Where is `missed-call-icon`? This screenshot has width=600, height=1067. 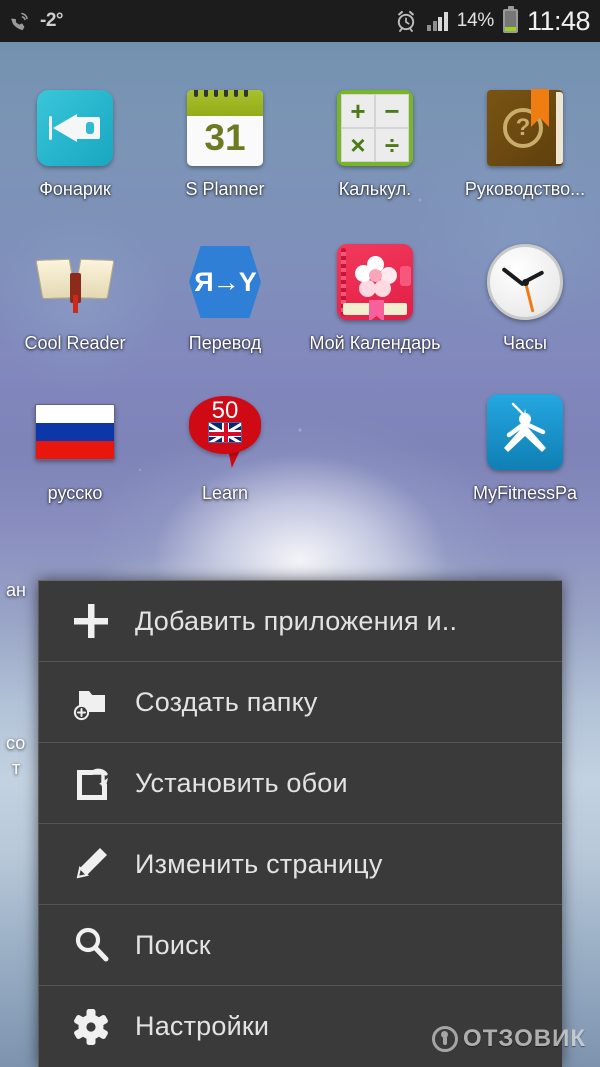 missed-call-icon is located at coordinates (20, 21).